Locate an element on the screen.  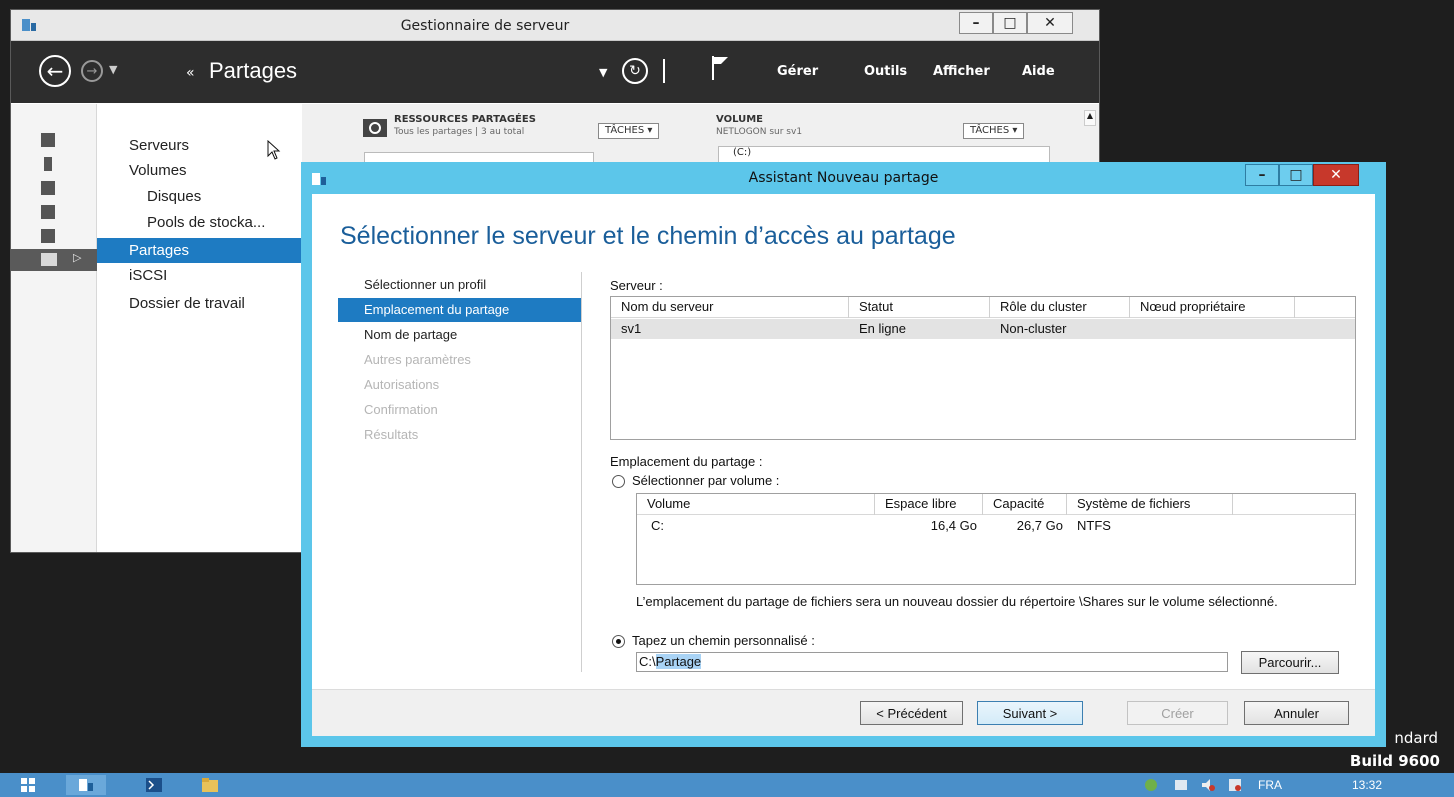
mouse-cursor-icon is located at coordinates (274, 150).